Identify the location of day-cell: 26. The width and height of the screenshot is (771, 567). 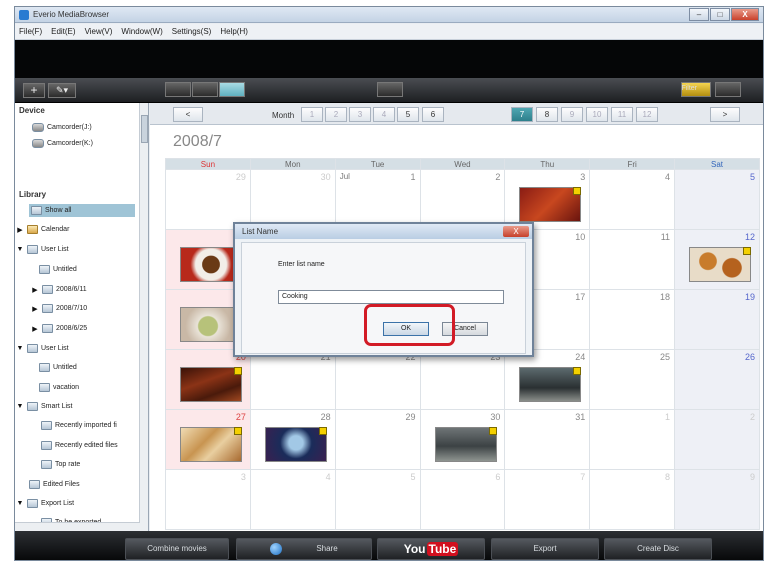
(717, 379).